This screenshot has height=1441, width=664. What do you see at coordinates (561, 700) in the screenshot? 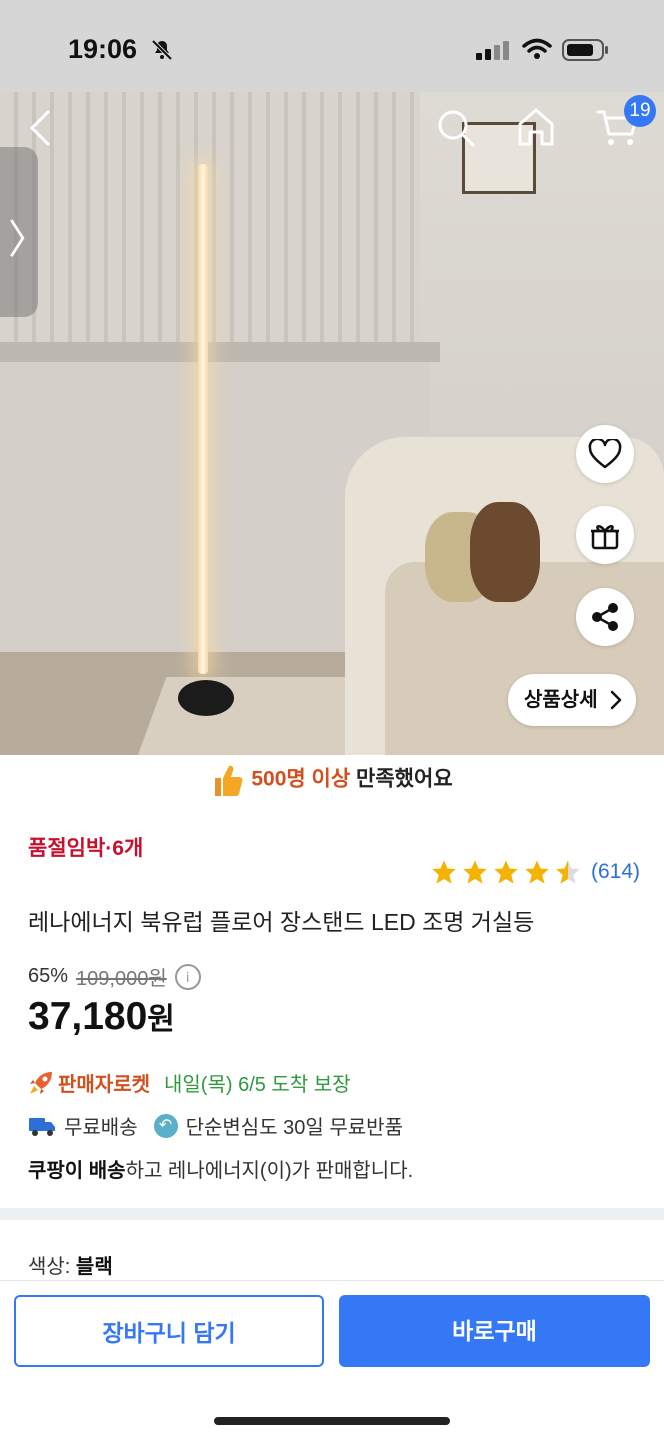
I see `product-detail-label: 상품상세` at bounding box center [561, 700].